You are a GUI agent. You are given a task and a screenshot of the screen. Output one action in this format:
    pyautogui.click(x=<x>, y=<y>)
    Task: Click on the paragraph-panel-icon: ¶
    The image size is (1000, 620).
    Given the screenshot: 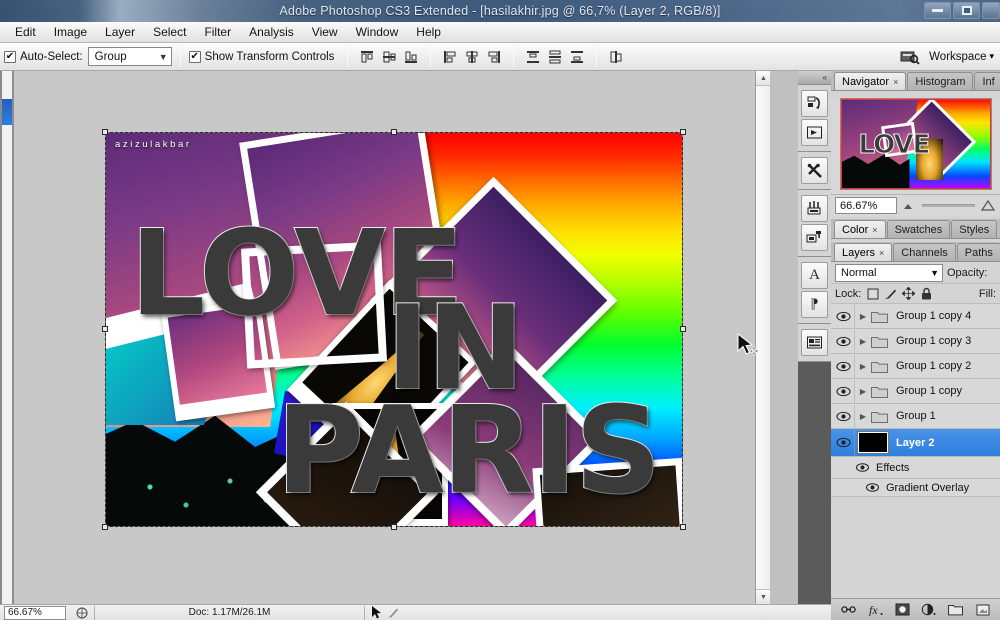 What is the action you would take?
    pyautogui.click(x=814, y=304)
    